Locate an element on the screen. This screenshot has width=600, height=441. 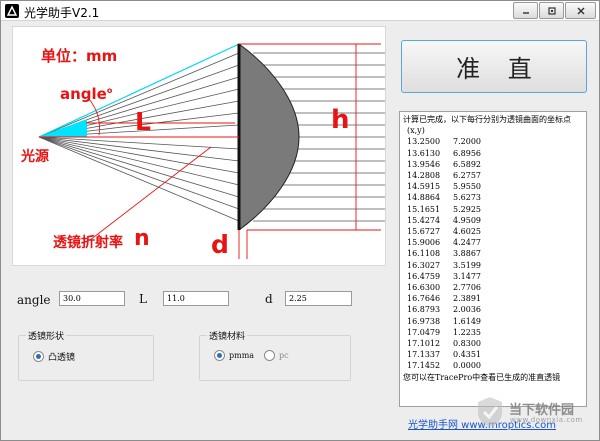
thickness-param-label: d is located at coordinates (269, 299).